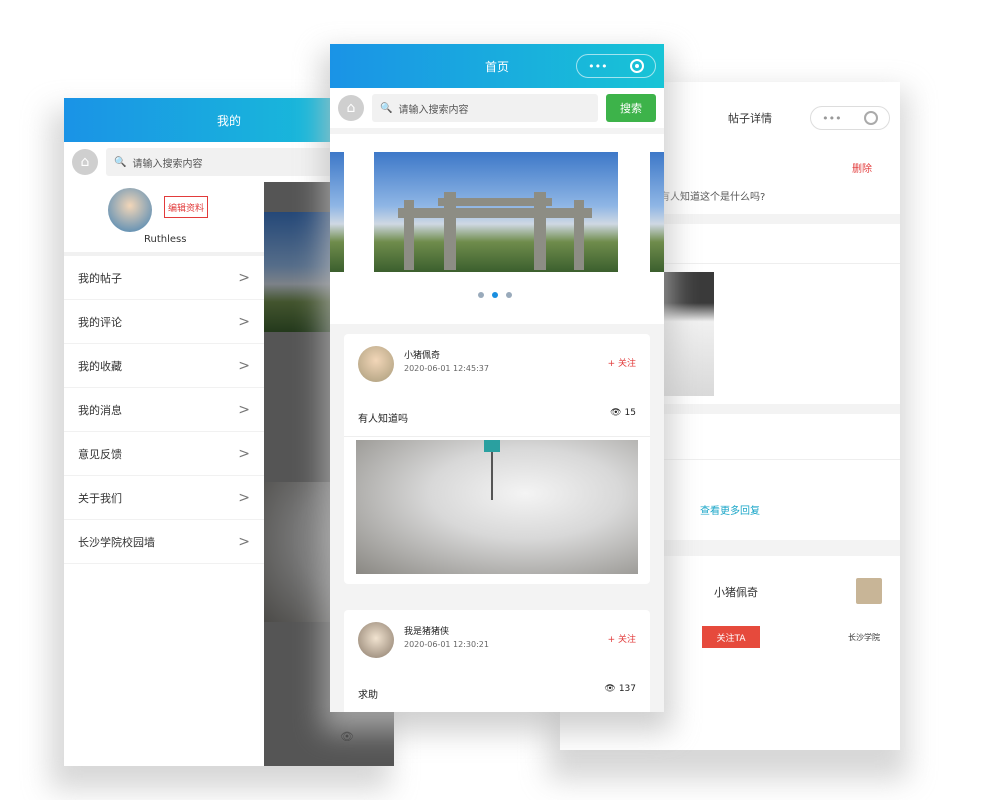  Describe the element at coordinates (731, 637) in the screenshot. I see `follow-button: 关注TA` at that location.